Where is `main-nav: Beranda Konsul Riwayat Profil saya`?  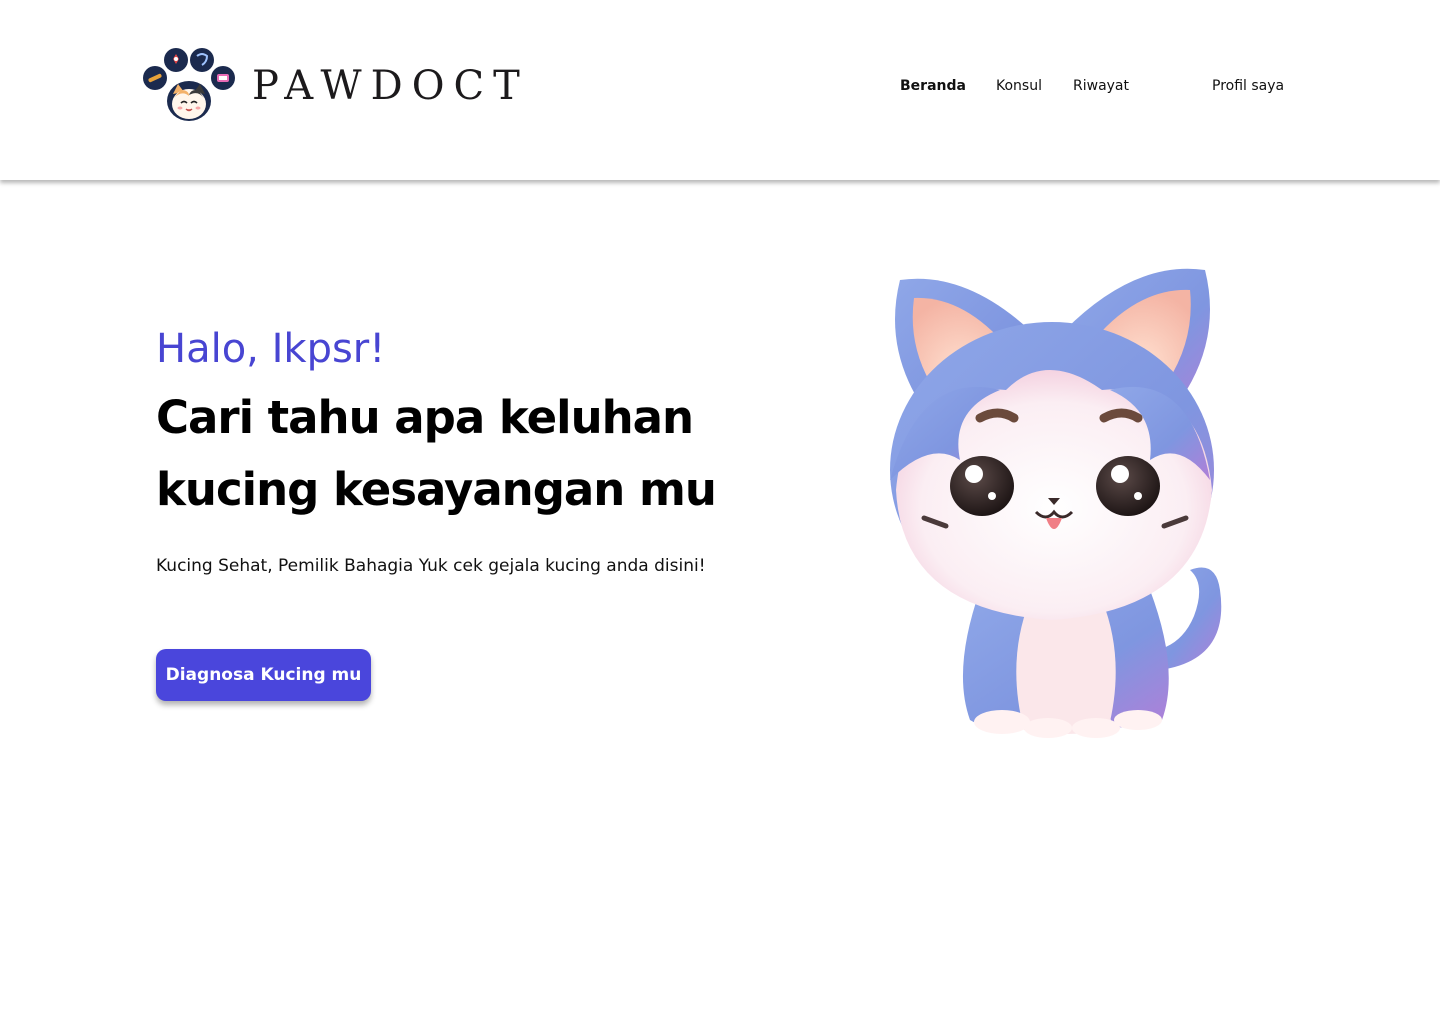 main-nav: Beranda Konsul Riwayat Profil saya is located at coordinates (720, 88).